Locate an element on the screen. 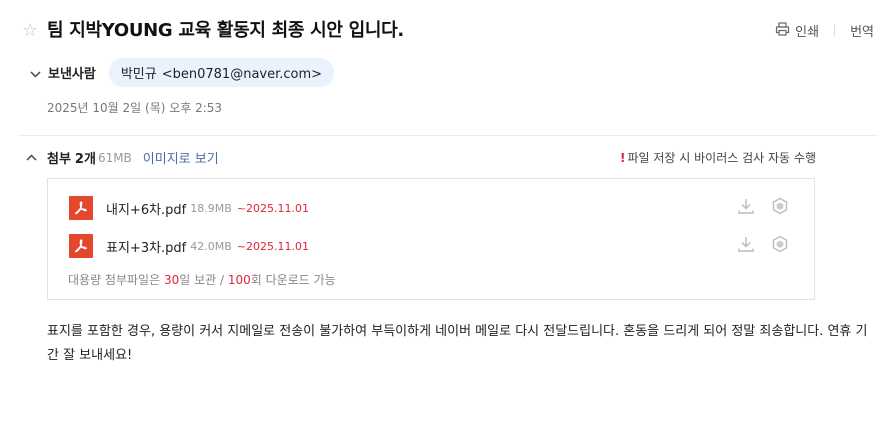 This screenshot has height=423, width=896. translate-label: 번역 is located at coordinates (862, 32).